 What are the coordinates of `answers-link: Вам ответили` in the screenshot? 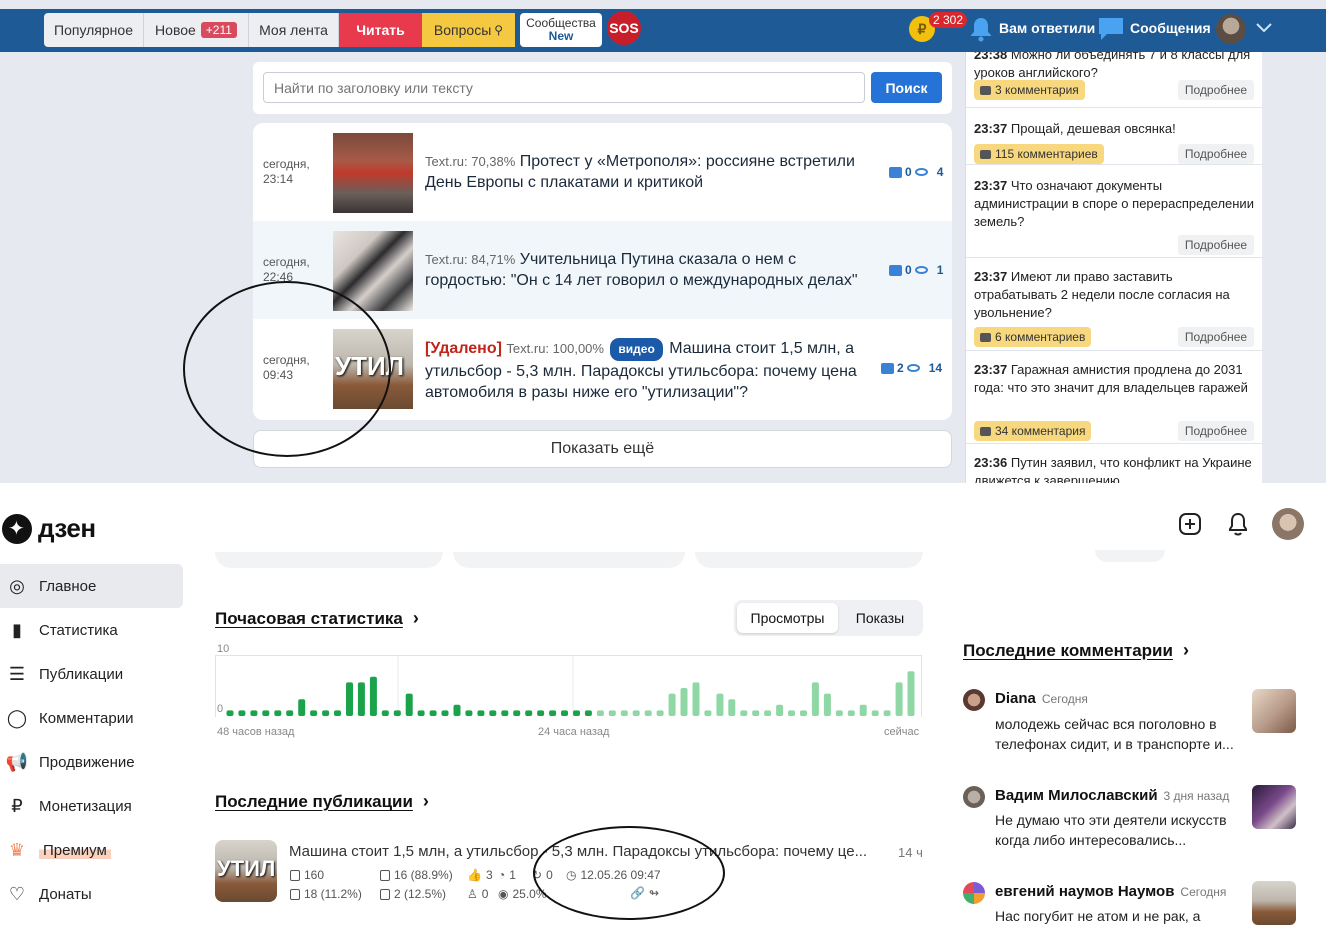 It's located at (1047, 28).